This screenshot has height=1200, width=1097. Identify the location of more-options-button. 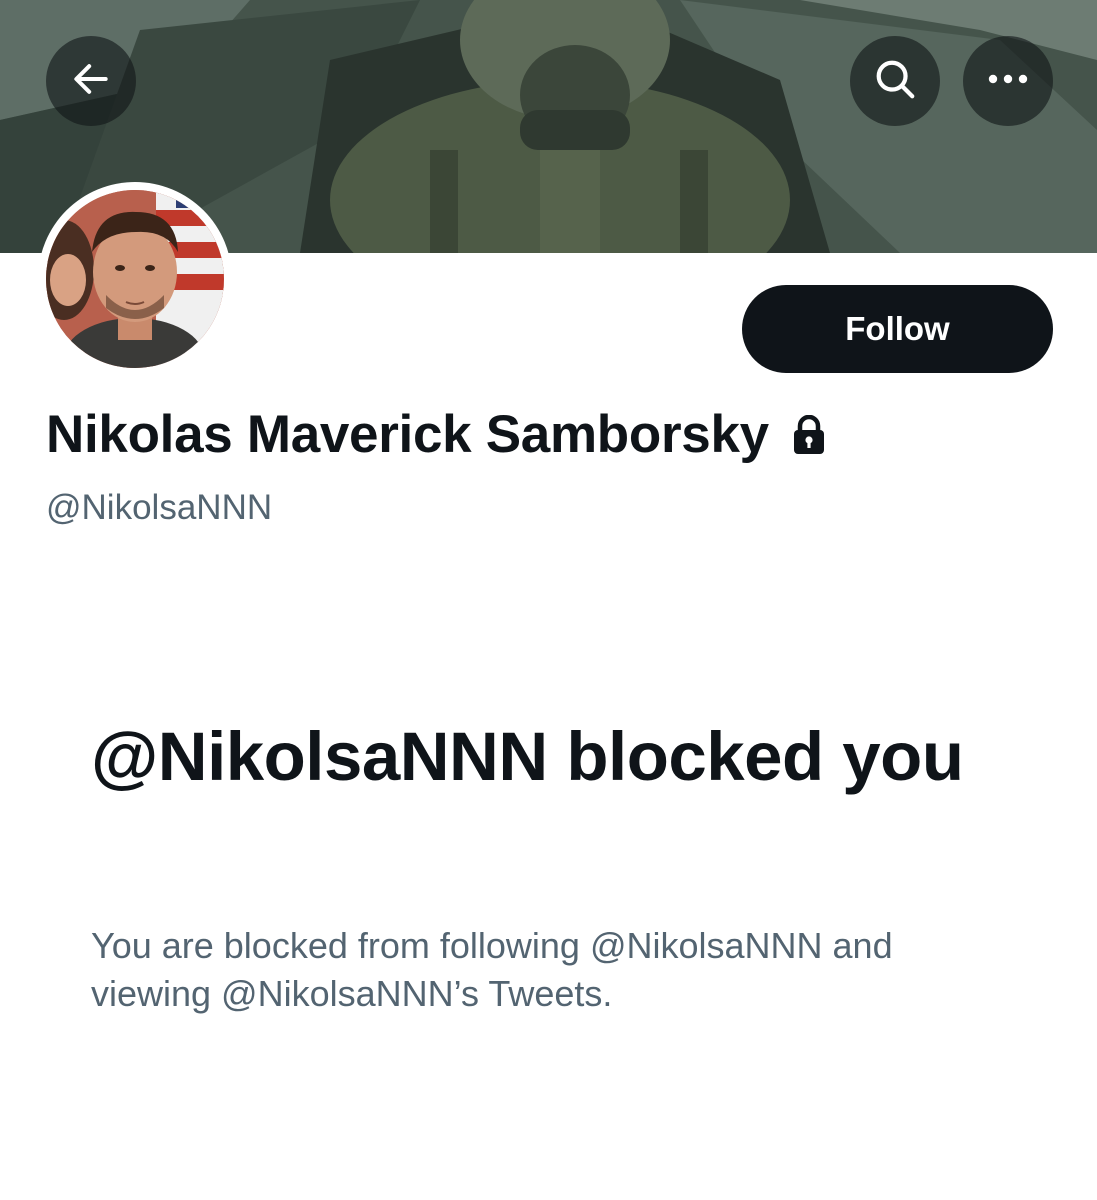
(1008, 81).